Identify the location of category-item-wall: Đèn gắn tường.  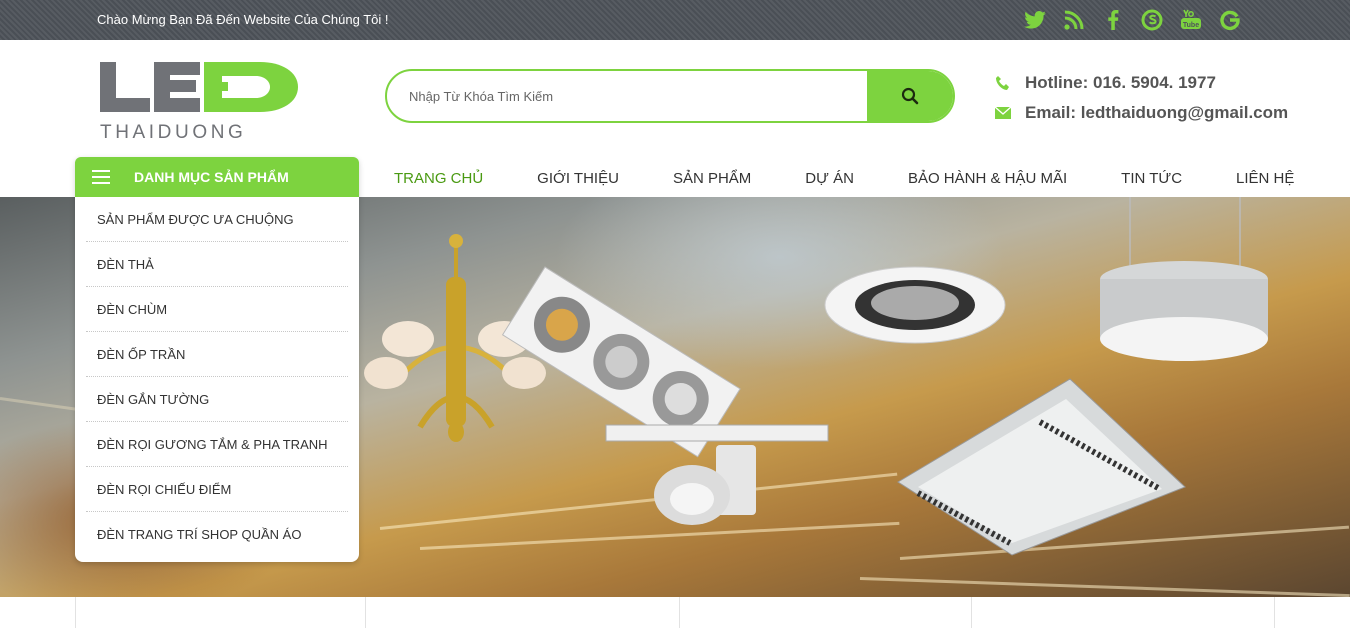
(217, 399).